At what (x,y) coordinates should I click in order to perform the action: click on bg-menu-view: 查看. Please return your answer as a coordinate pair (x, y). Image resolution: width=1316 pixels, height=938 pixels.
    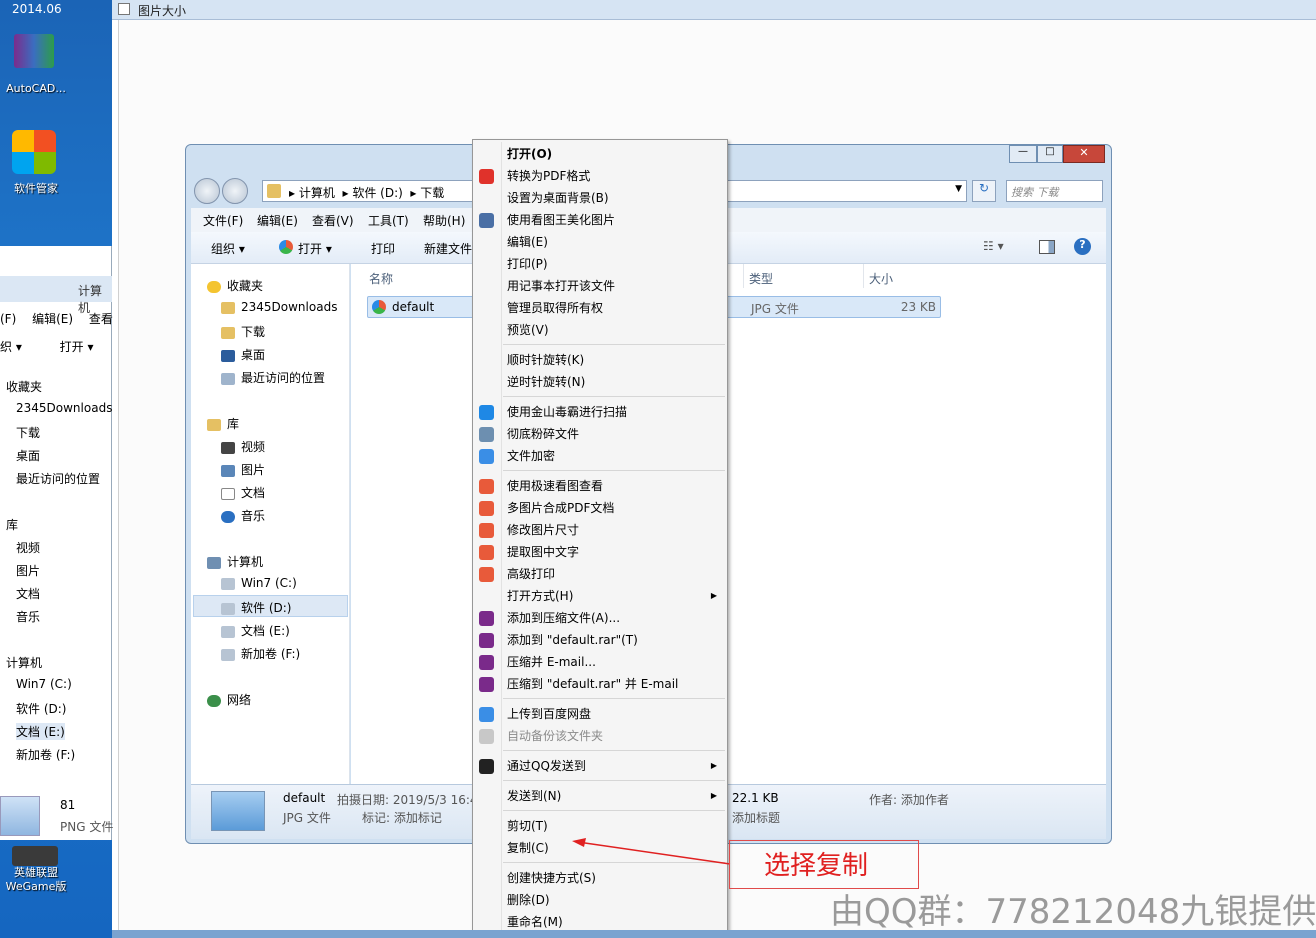
    Looking at the image, I should click on (101, 319).